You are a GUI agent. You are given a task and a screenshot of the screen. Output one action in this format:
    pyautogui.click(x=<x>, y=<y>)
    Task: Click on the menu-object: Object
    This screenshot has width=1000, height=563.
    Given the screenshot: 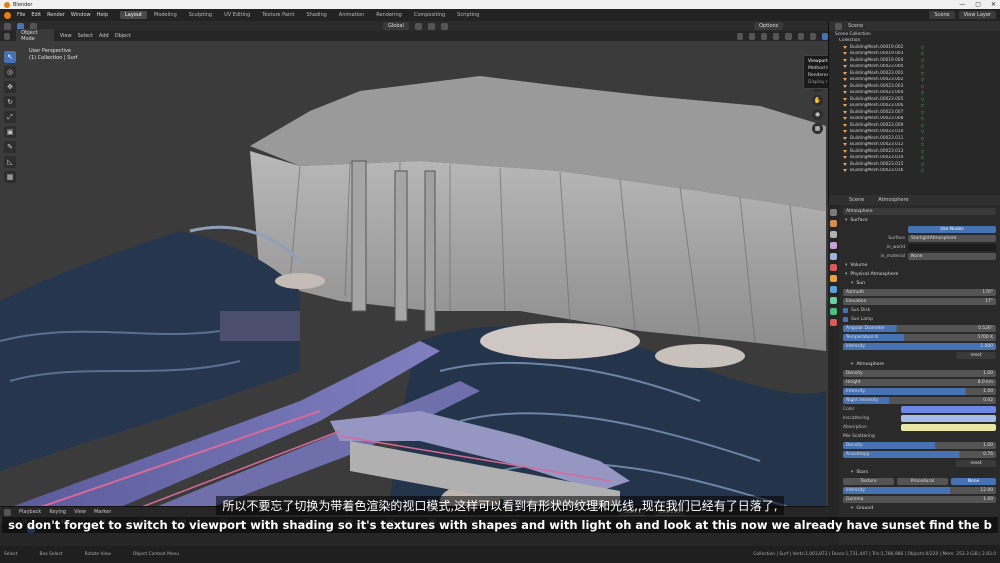 What is the action you would take?
    pyautogui.click(x=123, y=36)
    